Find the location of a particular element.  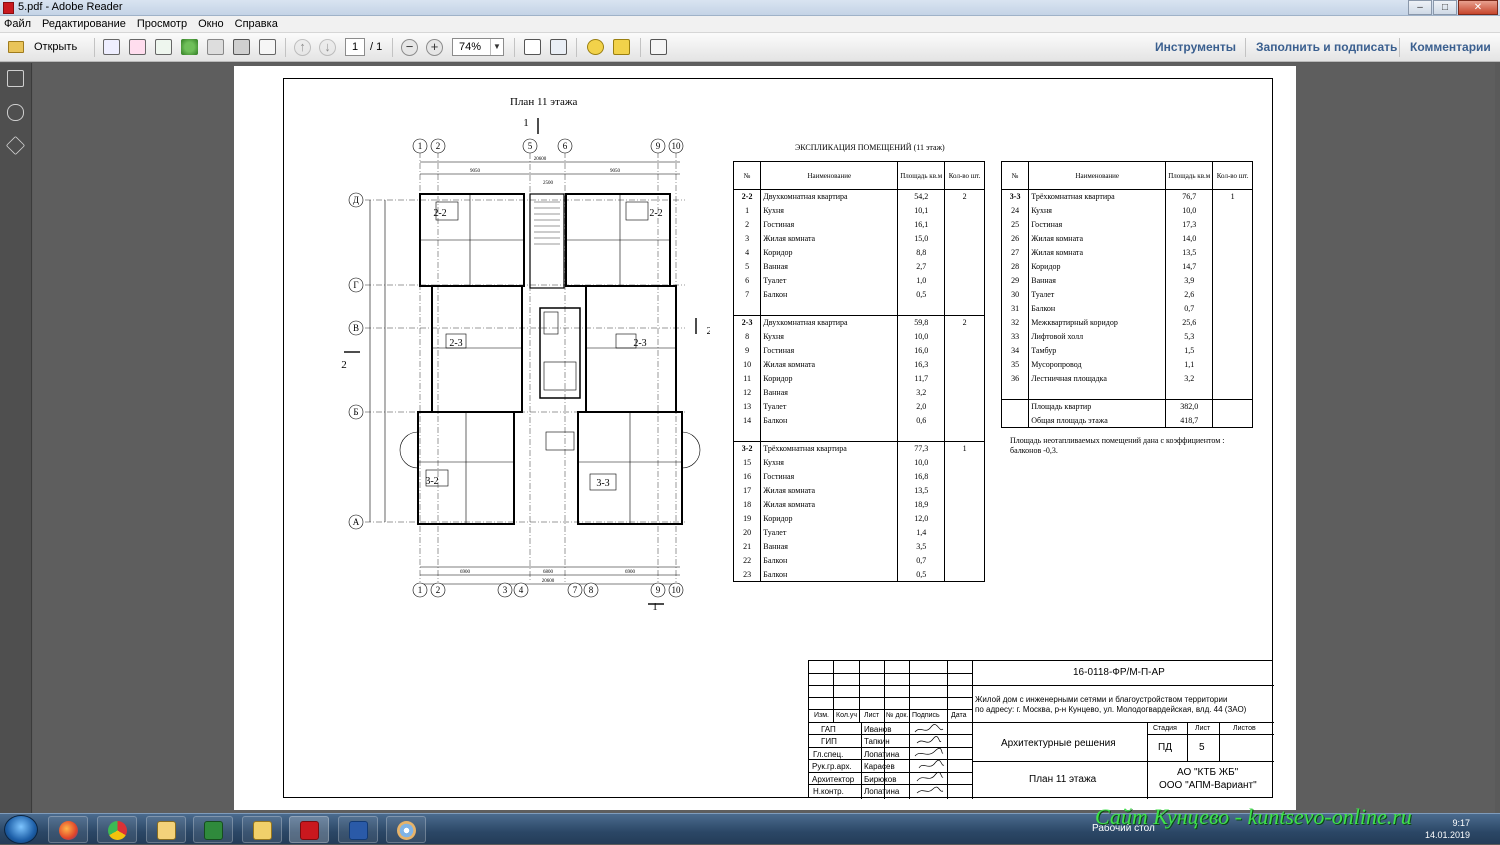

table-row: Площадь квартир 382,0 is located at coordinates (1126, 406).